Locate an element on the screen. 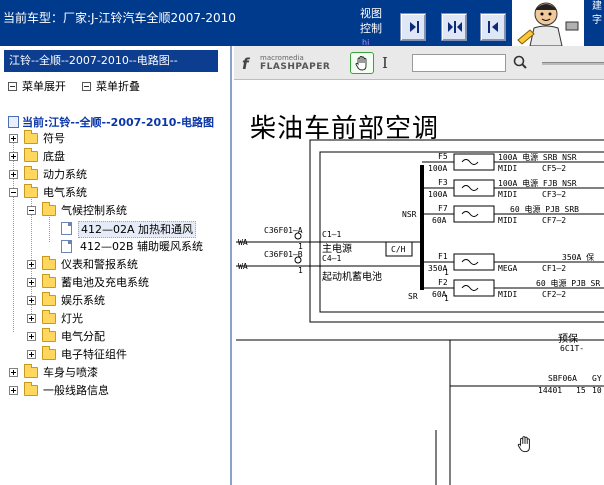 Image resolution: width=604 pixels, height=485 pixels. tree-item-label: 动力系统 is located at coordinates (65, 174).